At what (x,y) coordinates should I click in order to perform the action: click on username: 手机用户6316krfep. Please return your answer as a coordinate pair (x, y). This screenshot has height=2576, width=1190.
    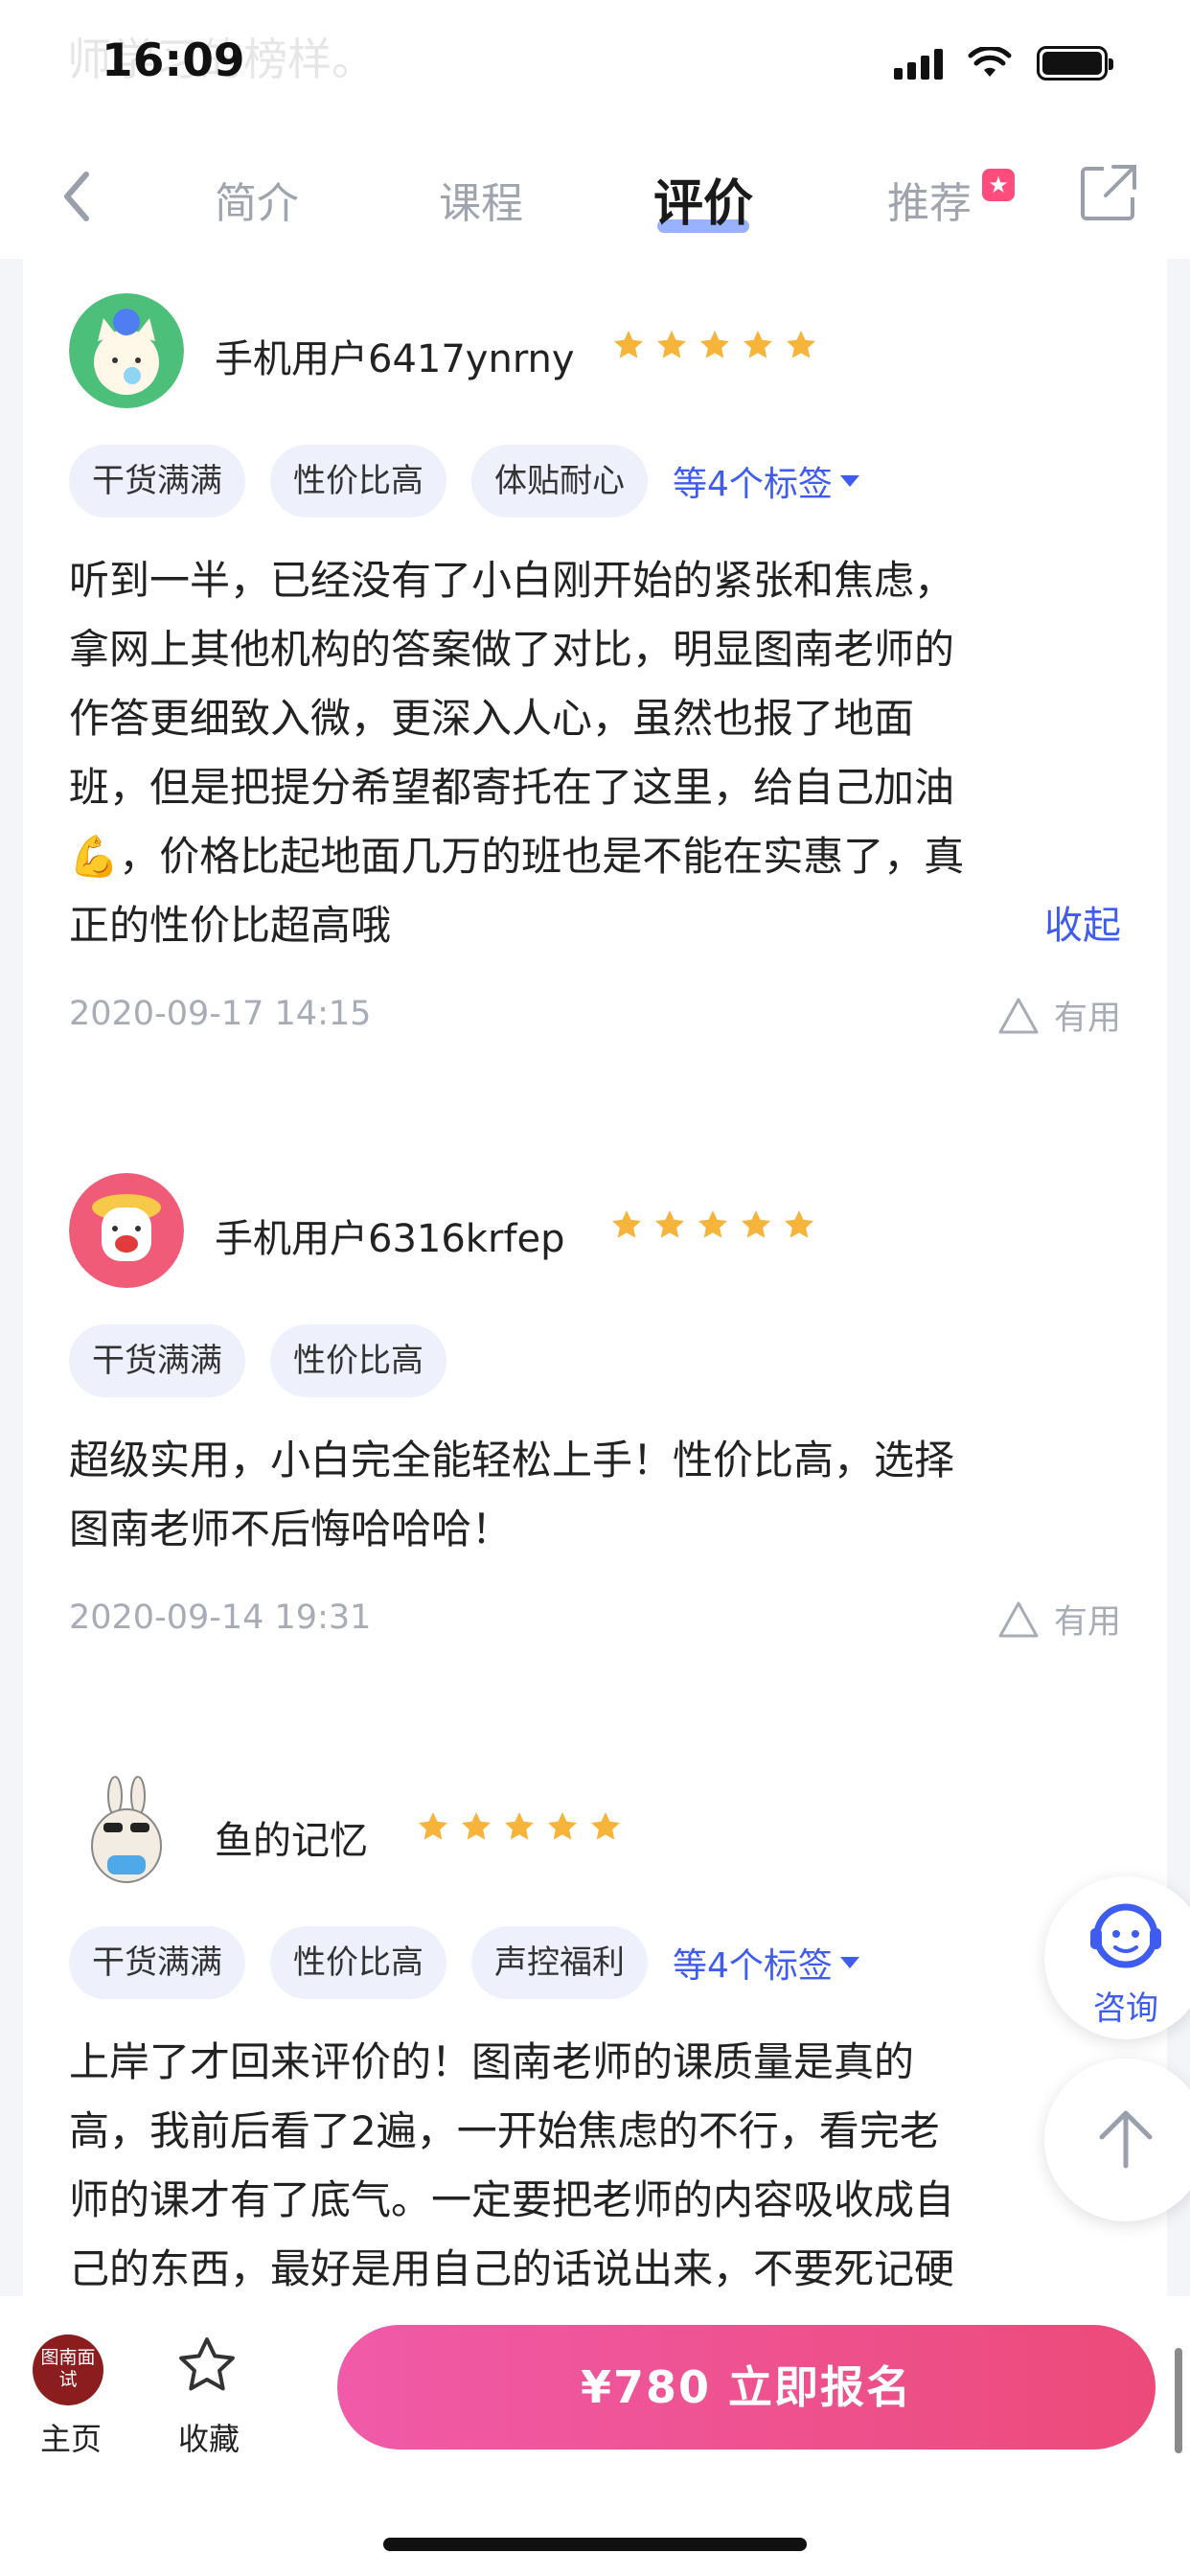
    Looking at the image, I should click on (390, 1239).